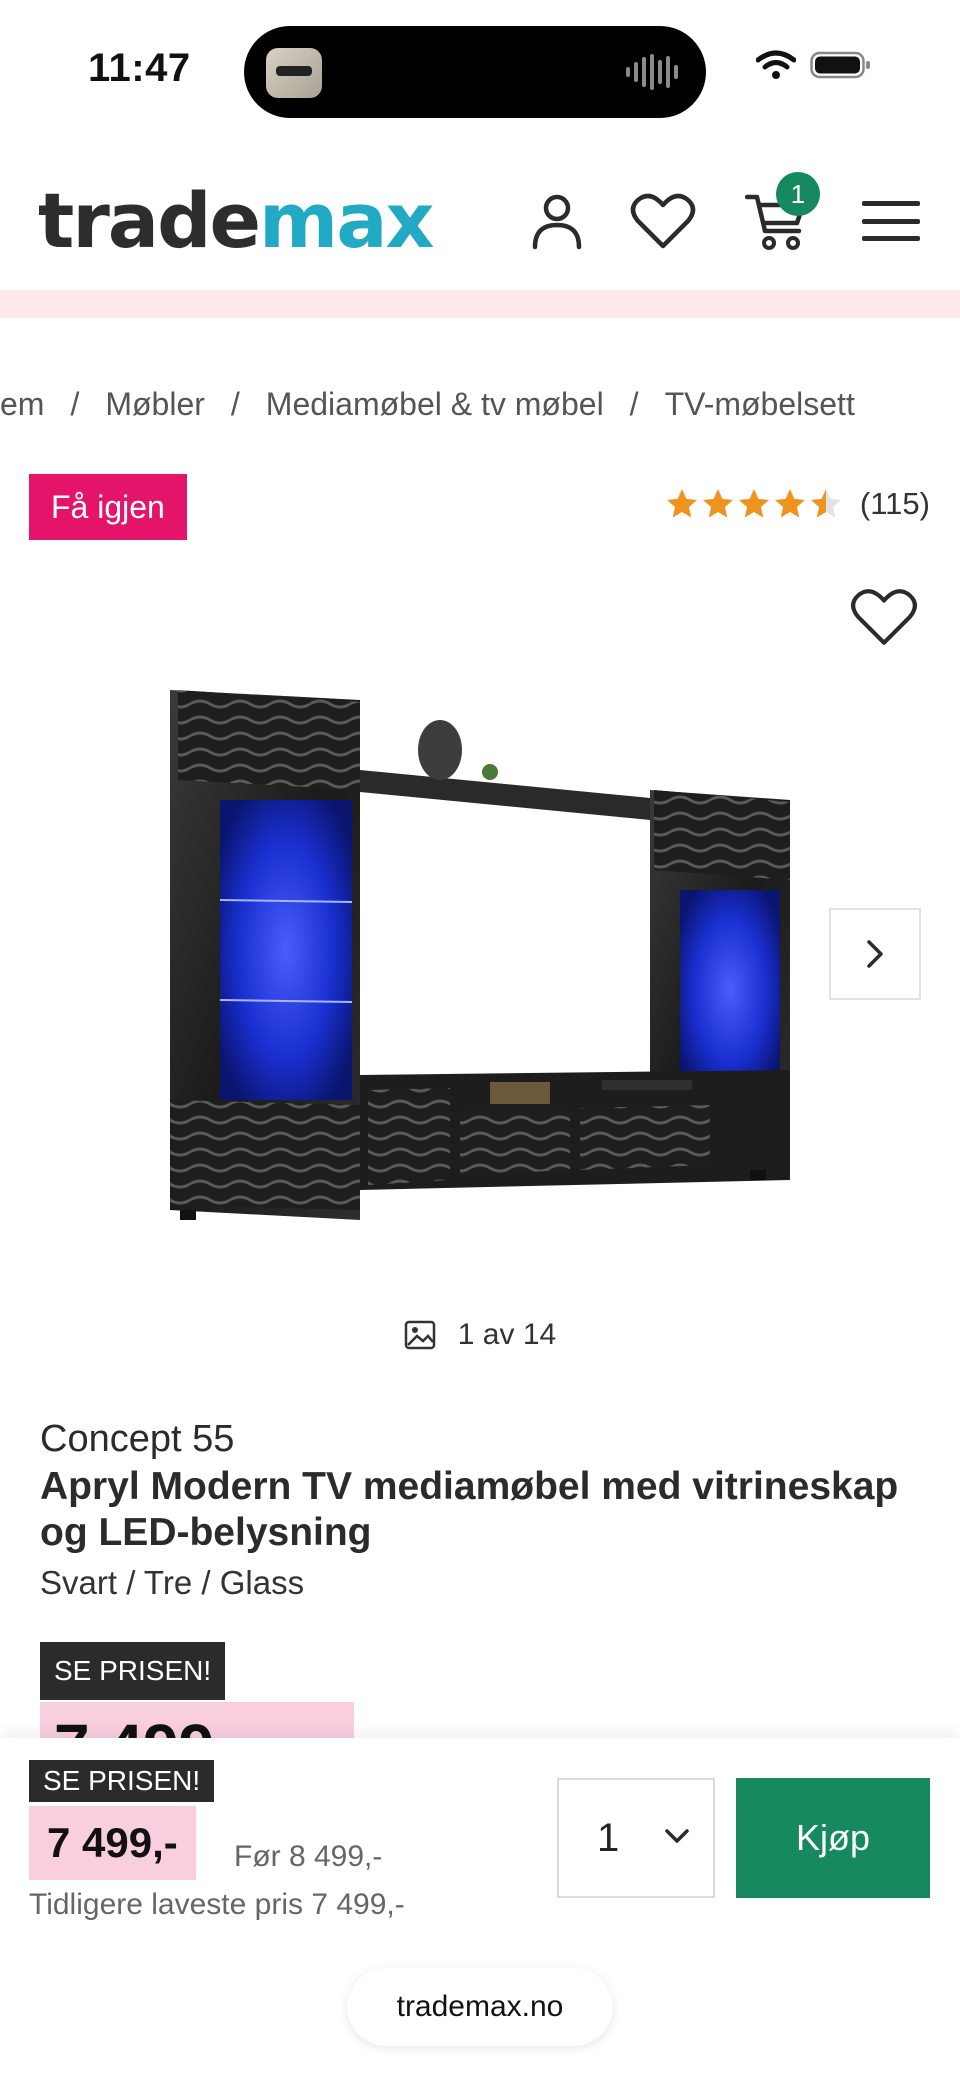 The image size is (960, 2081). I want to click on product-brand: Concept 55, so click(137, 1439).